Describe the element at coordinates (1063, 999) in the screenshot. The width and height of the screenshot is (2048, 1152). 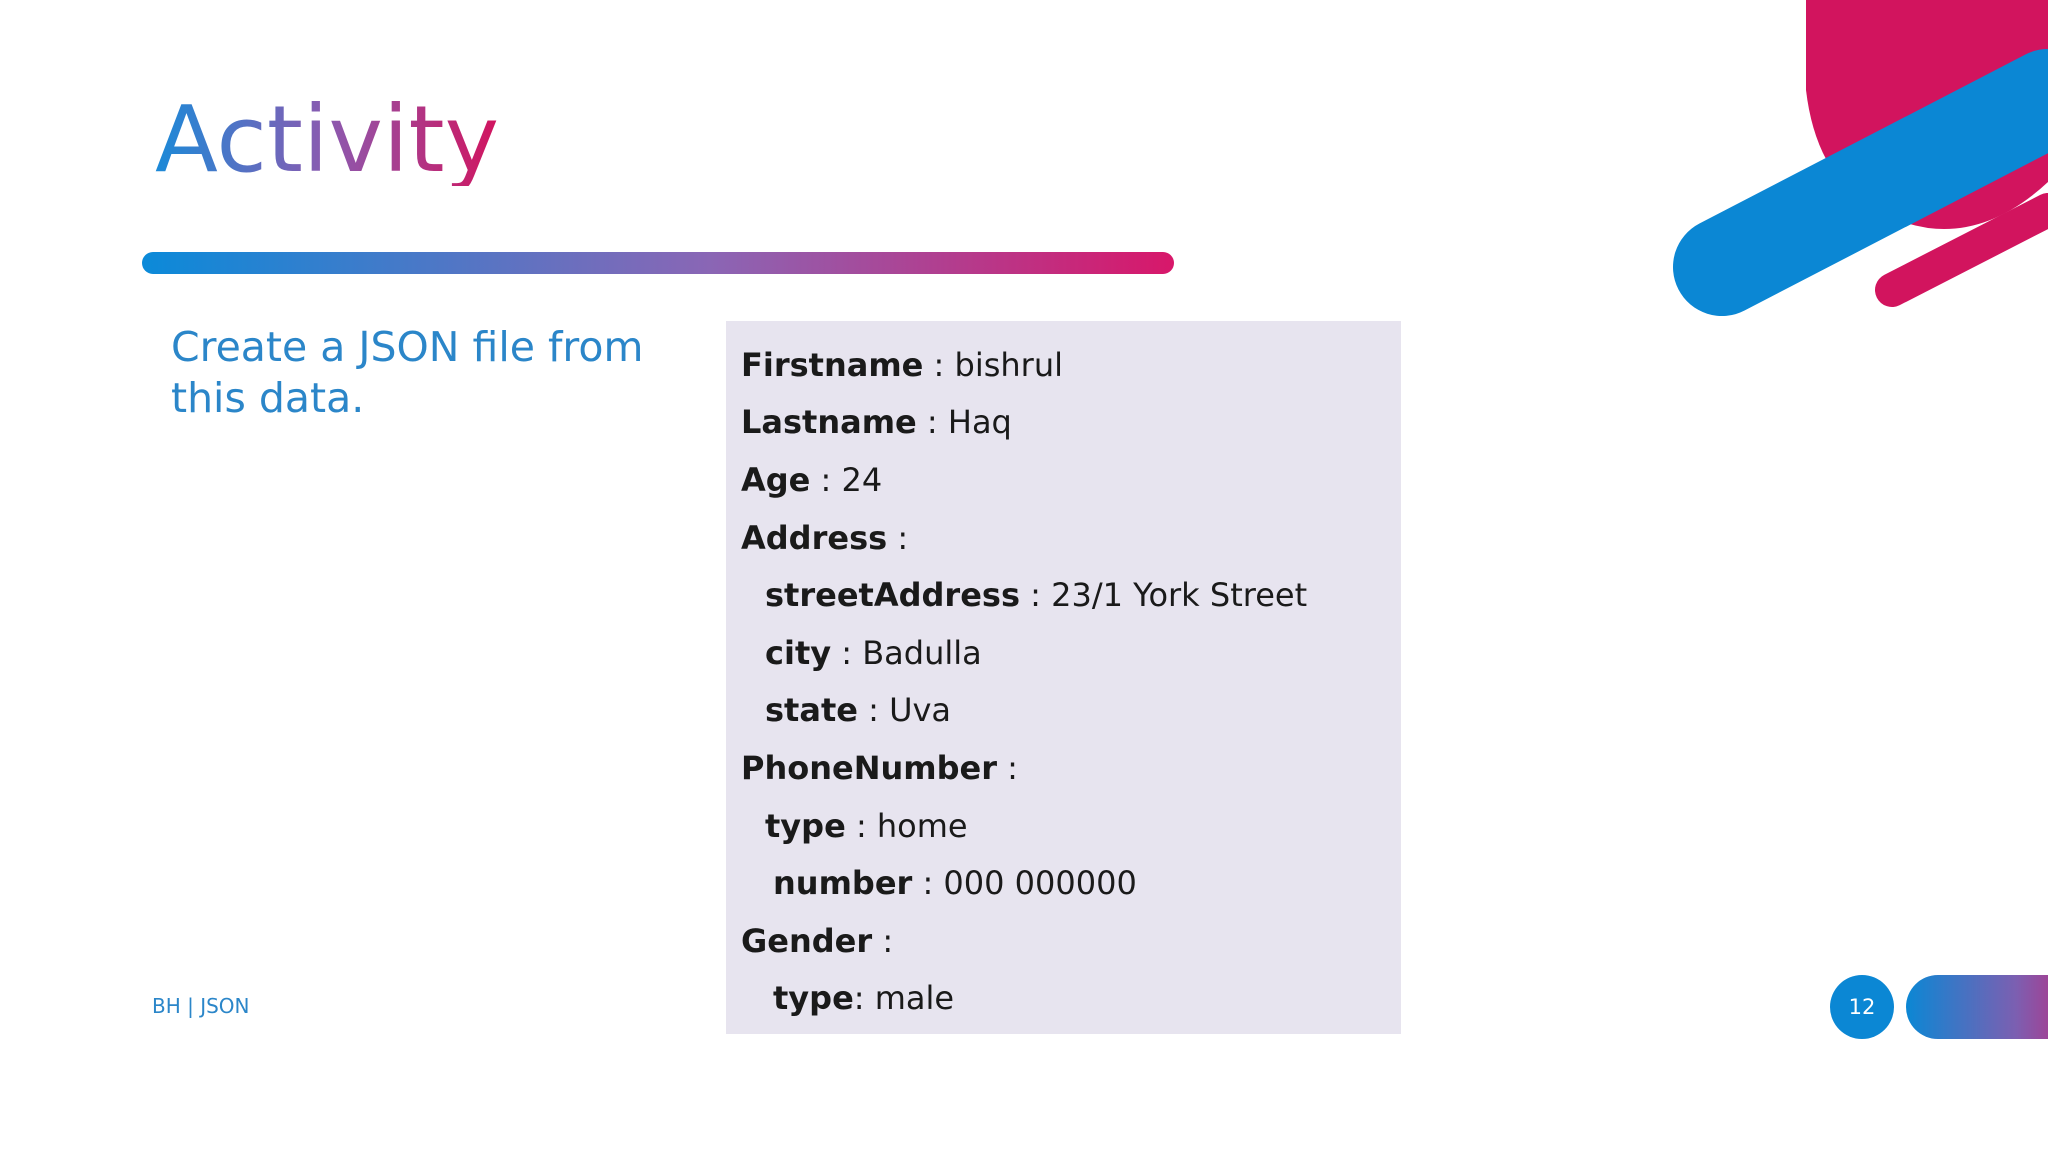
I see `data-row: type: male` at that location.